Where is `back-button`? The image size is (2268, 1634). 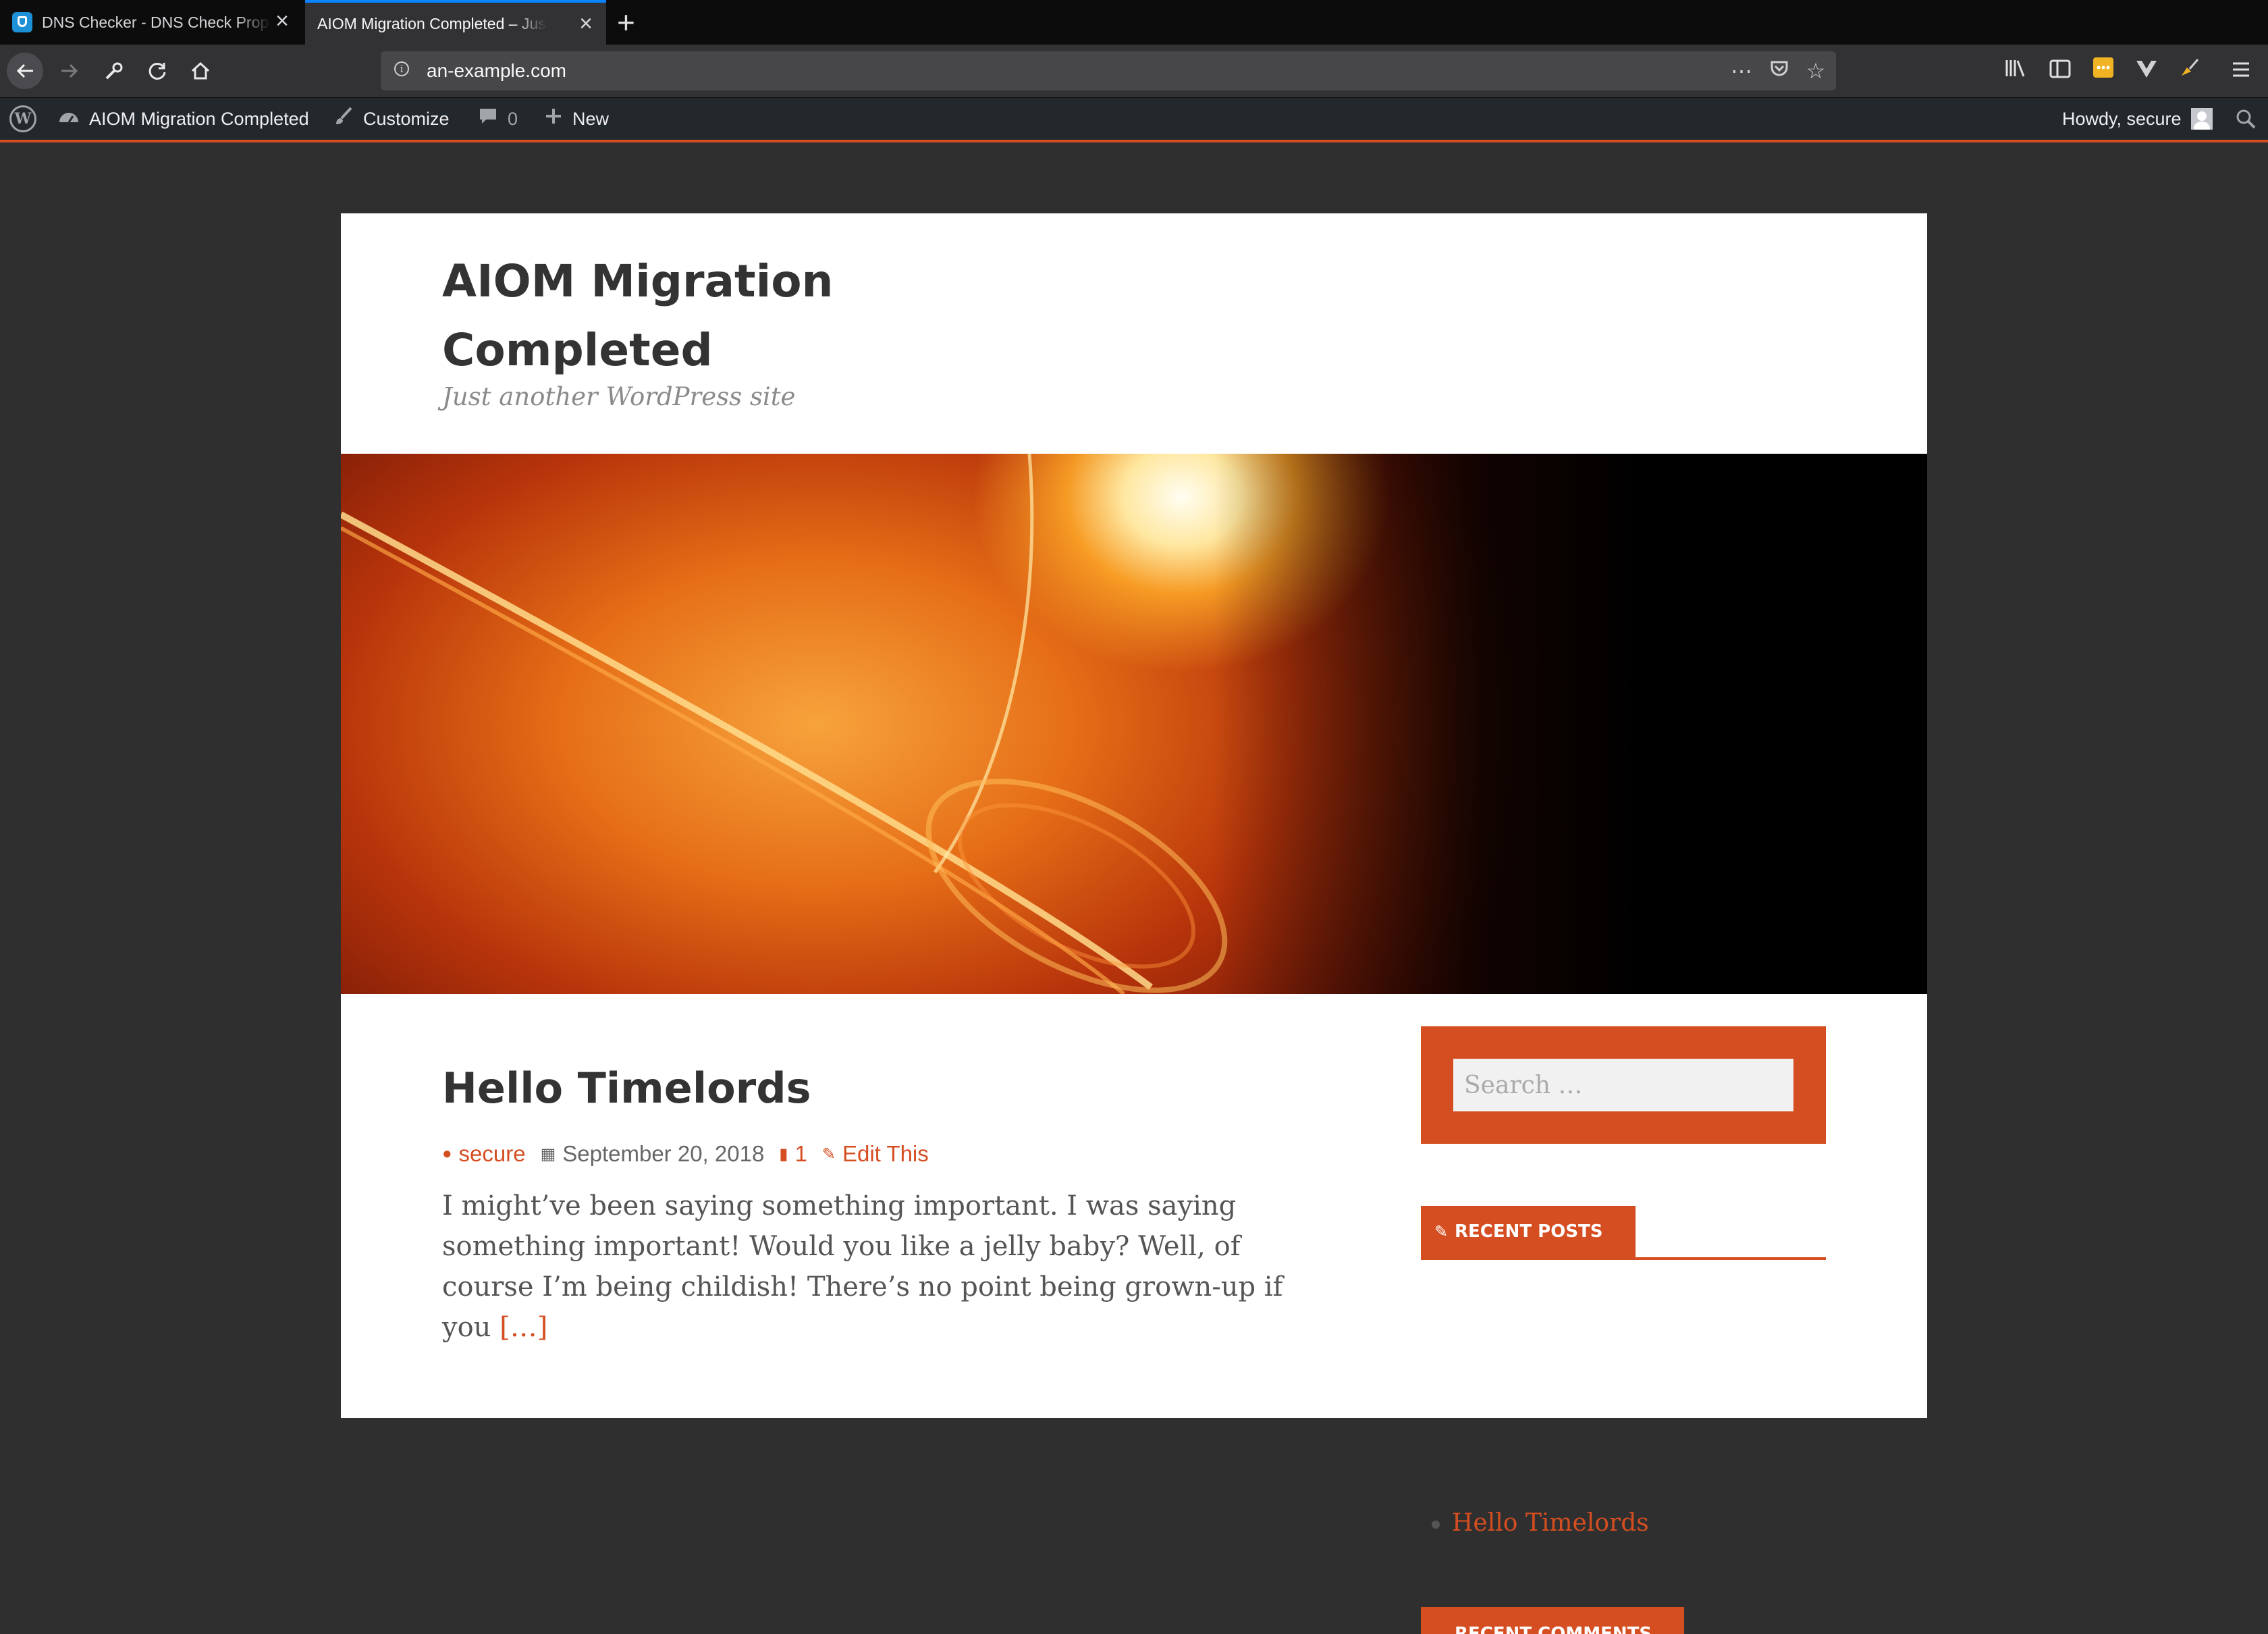
back-button is located at coordinates (25, 71).